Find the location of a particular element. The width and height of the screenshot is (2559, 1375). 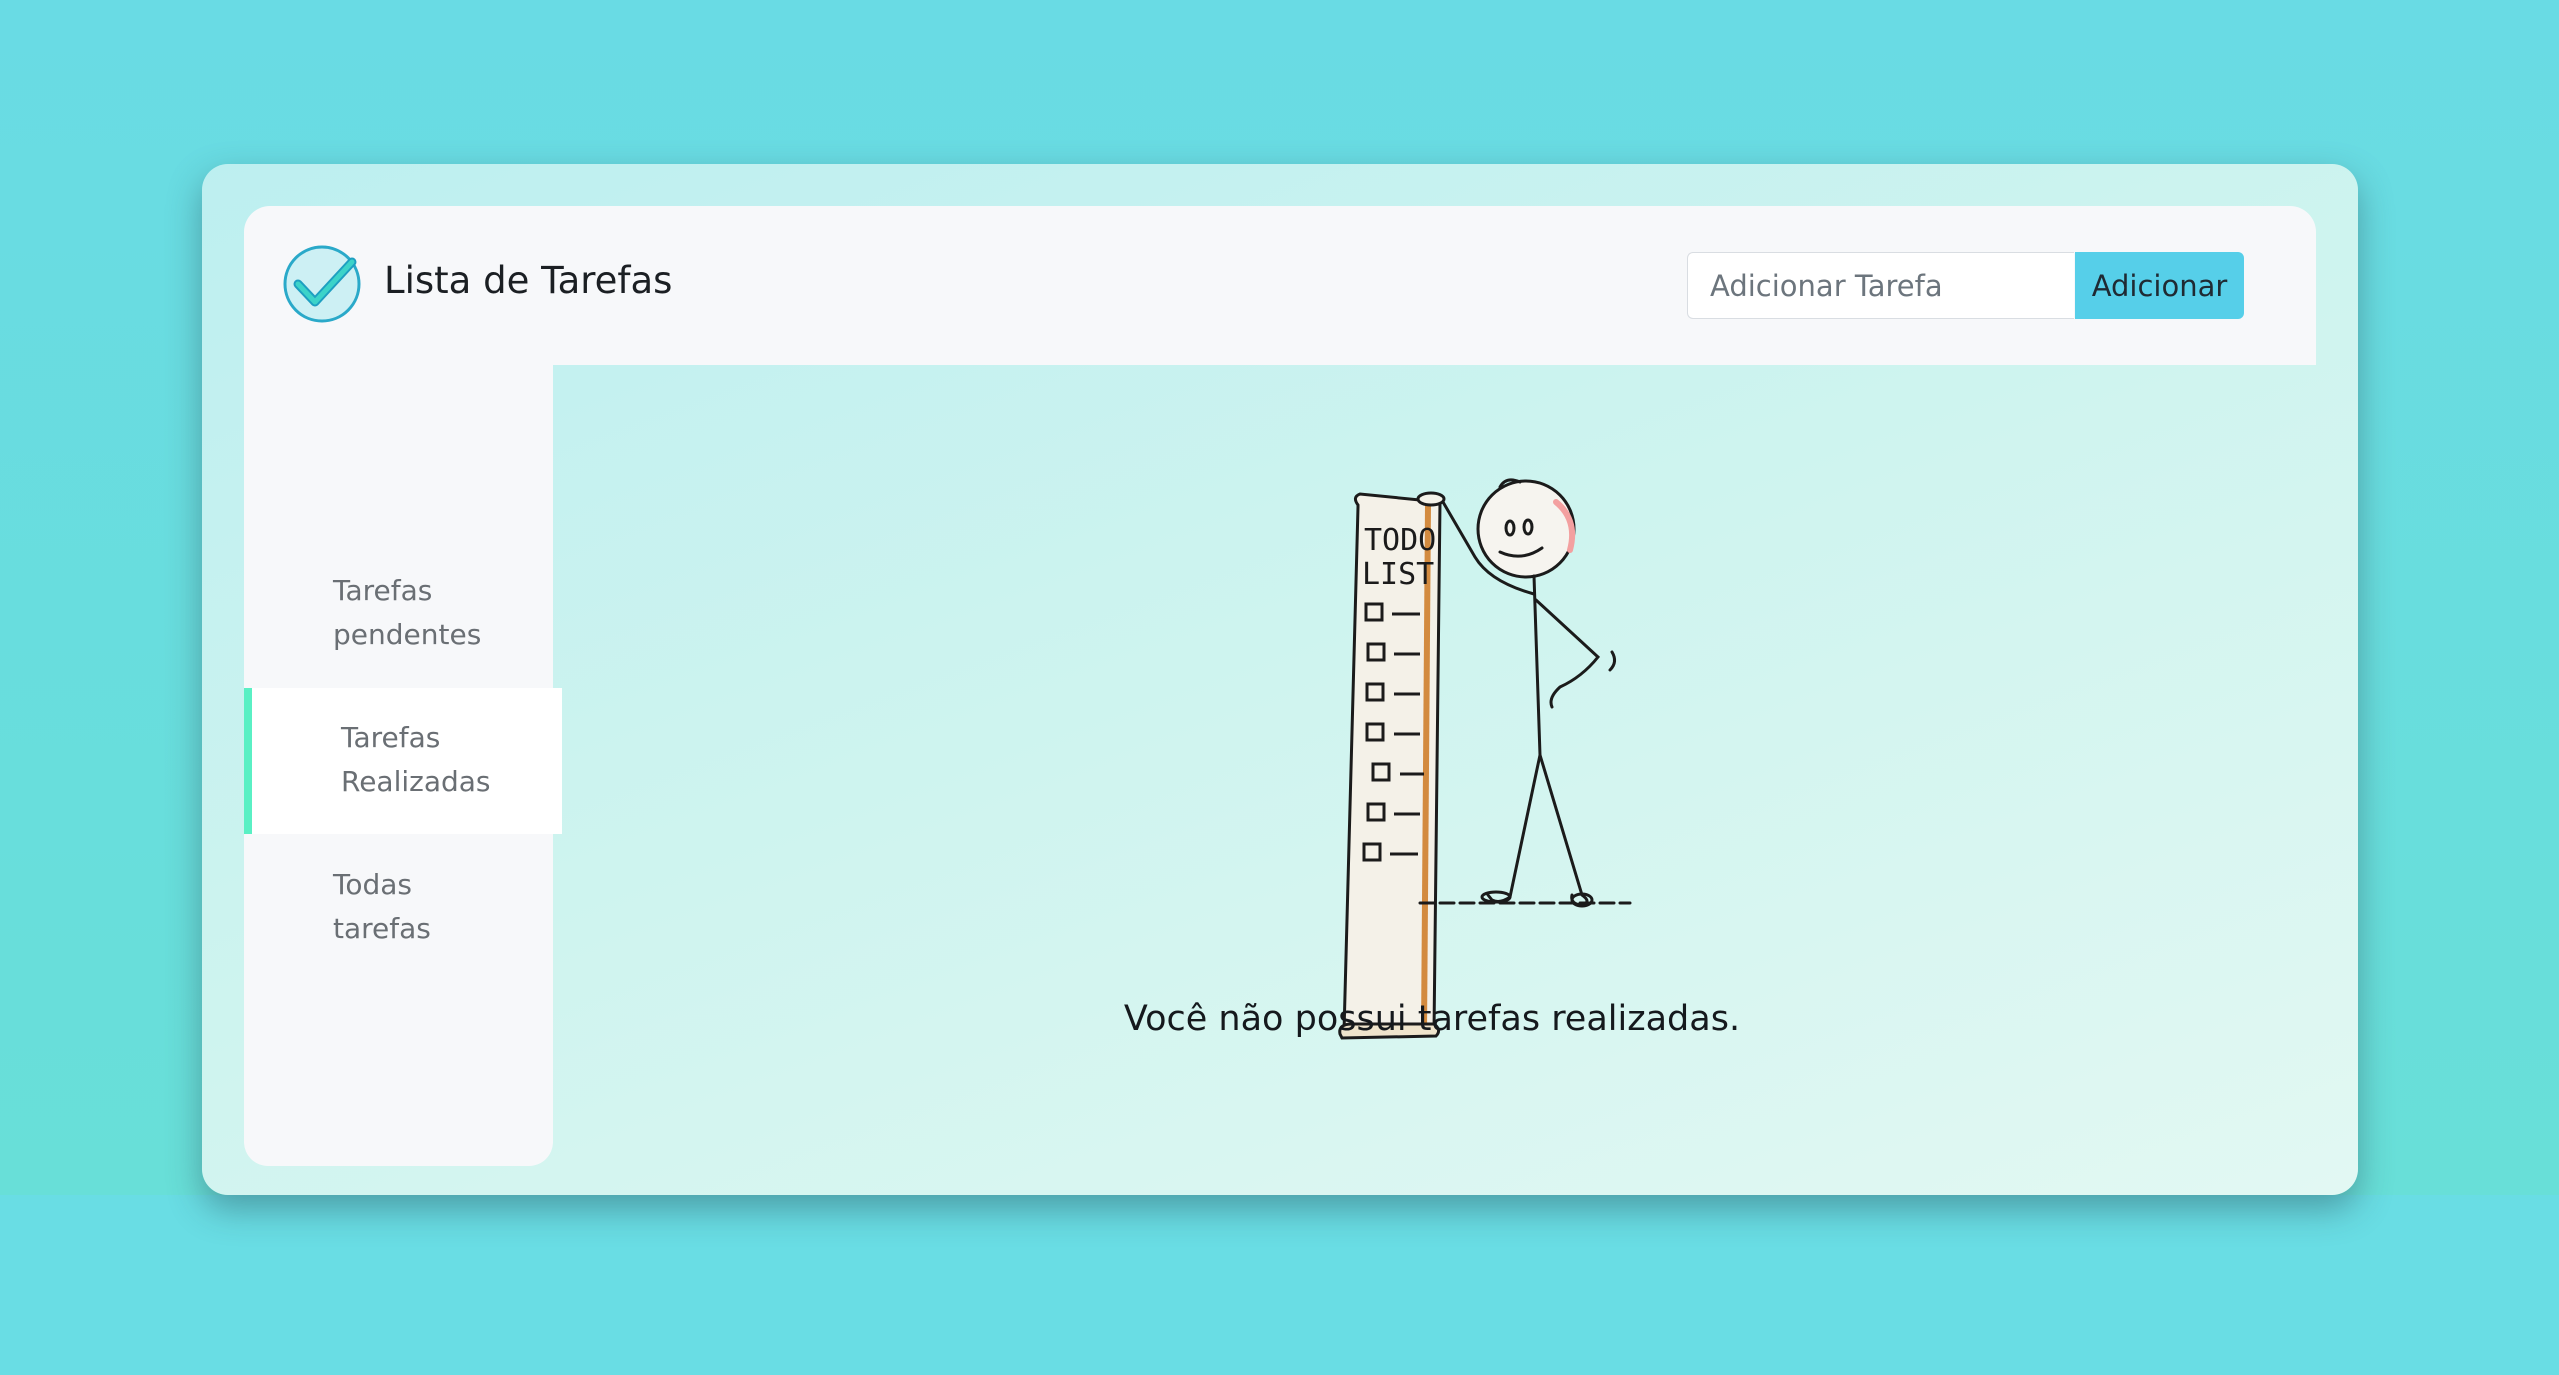

sidebar-item-pending: Tarefas pendentes is located at coordinates (398, 614).